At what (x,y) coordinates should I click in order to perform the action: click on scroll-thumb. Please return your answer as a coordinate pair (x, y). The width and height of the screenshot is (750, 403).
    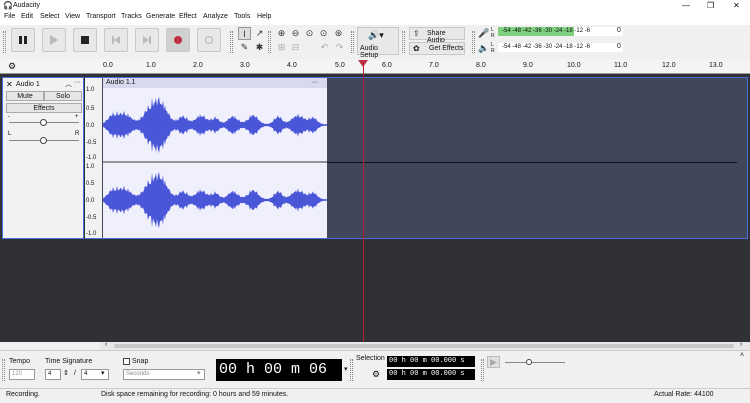
    Looking at the image, I should click on (424, 346).